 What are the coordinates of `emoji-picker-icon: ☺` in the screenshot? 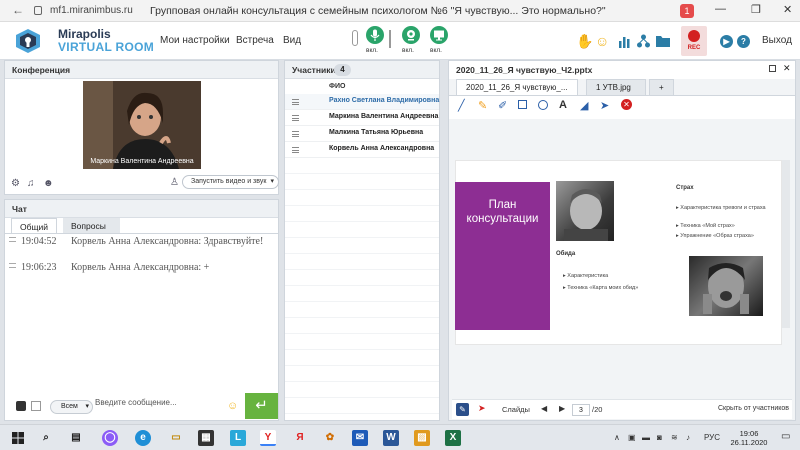 It's located at (232, 406).